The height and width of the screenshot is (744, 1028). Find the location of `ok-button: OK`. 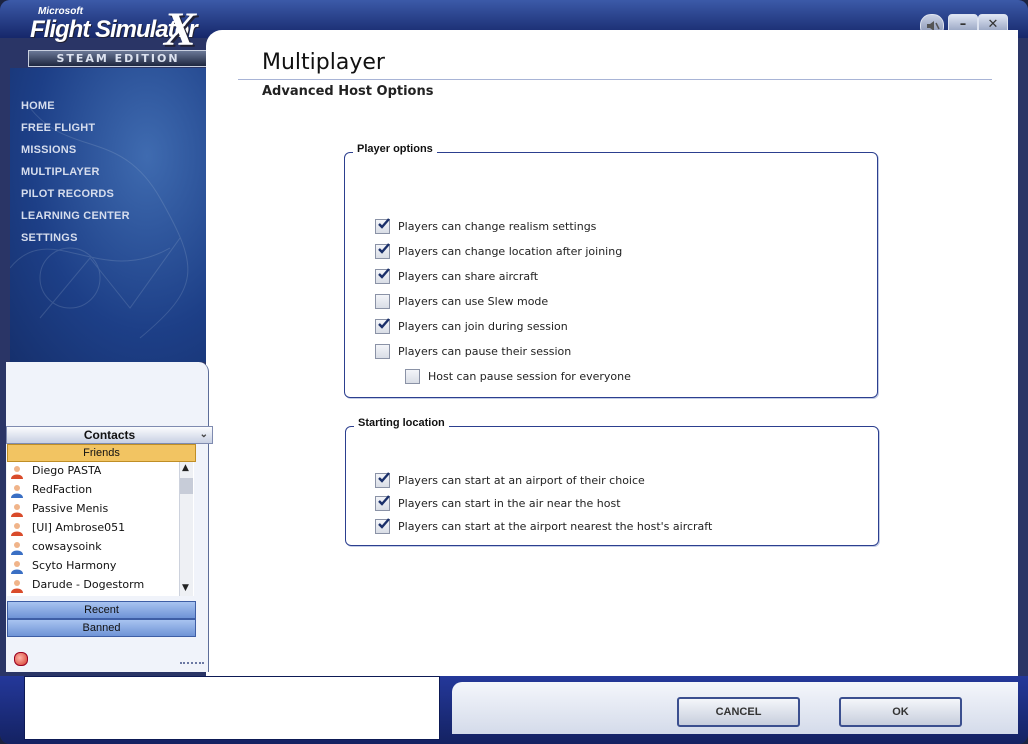

ok-button: OK is located at coordinates (900, 712).